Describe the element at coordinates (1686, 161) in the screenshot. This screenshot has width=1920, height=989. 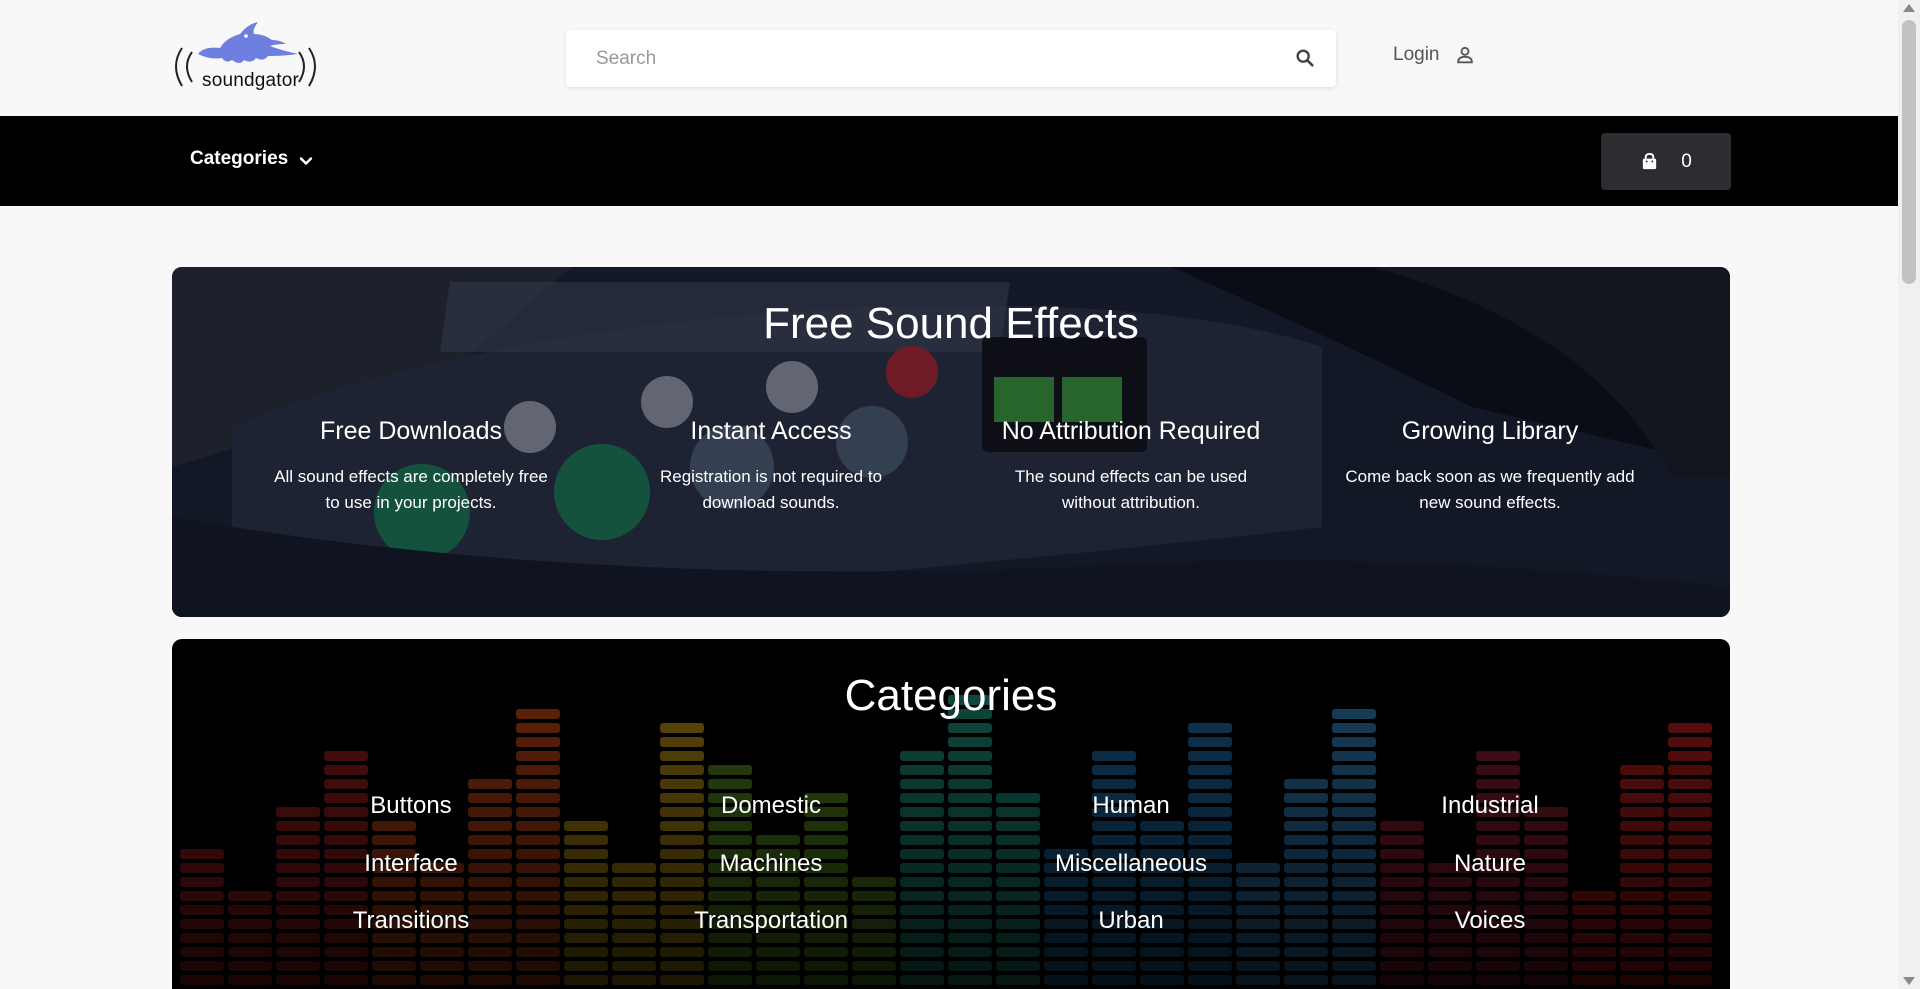
I see `cart-count: 0` at that location.